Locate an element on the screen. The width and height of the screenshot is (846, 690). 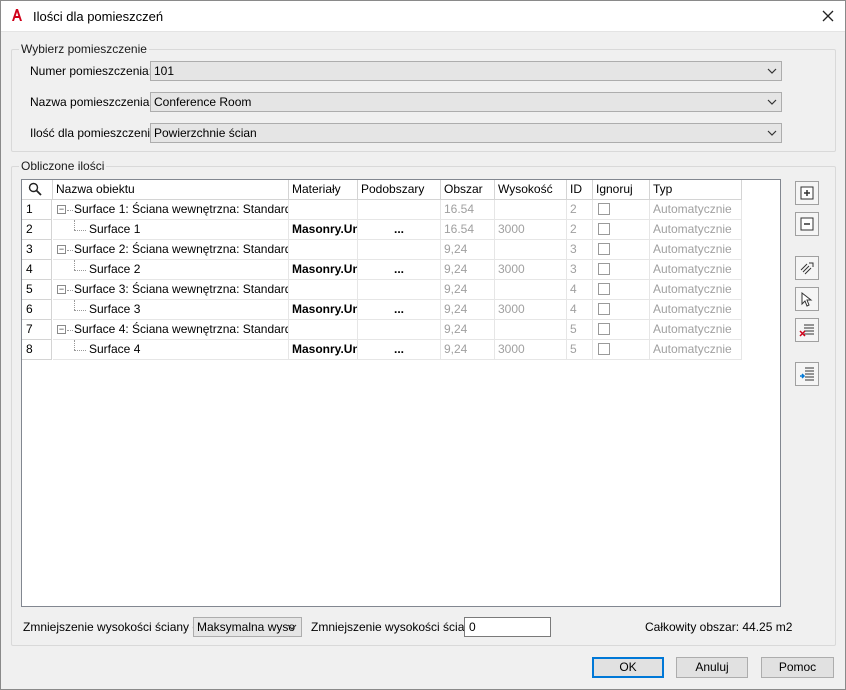
row-number: 7 is located at coordinates (37, 330).